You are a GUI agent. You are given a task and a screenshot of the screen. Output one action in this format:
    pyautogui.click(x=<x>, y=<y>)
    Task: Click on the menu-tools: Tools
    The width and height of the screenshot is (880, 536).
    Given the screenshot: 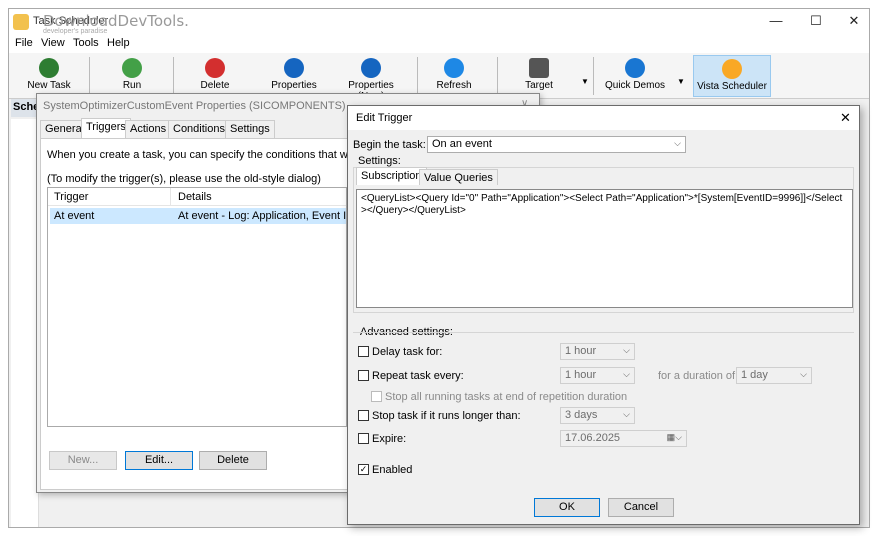 What is the action you would take?
    pyautogui.click(x=86, y=43)
    